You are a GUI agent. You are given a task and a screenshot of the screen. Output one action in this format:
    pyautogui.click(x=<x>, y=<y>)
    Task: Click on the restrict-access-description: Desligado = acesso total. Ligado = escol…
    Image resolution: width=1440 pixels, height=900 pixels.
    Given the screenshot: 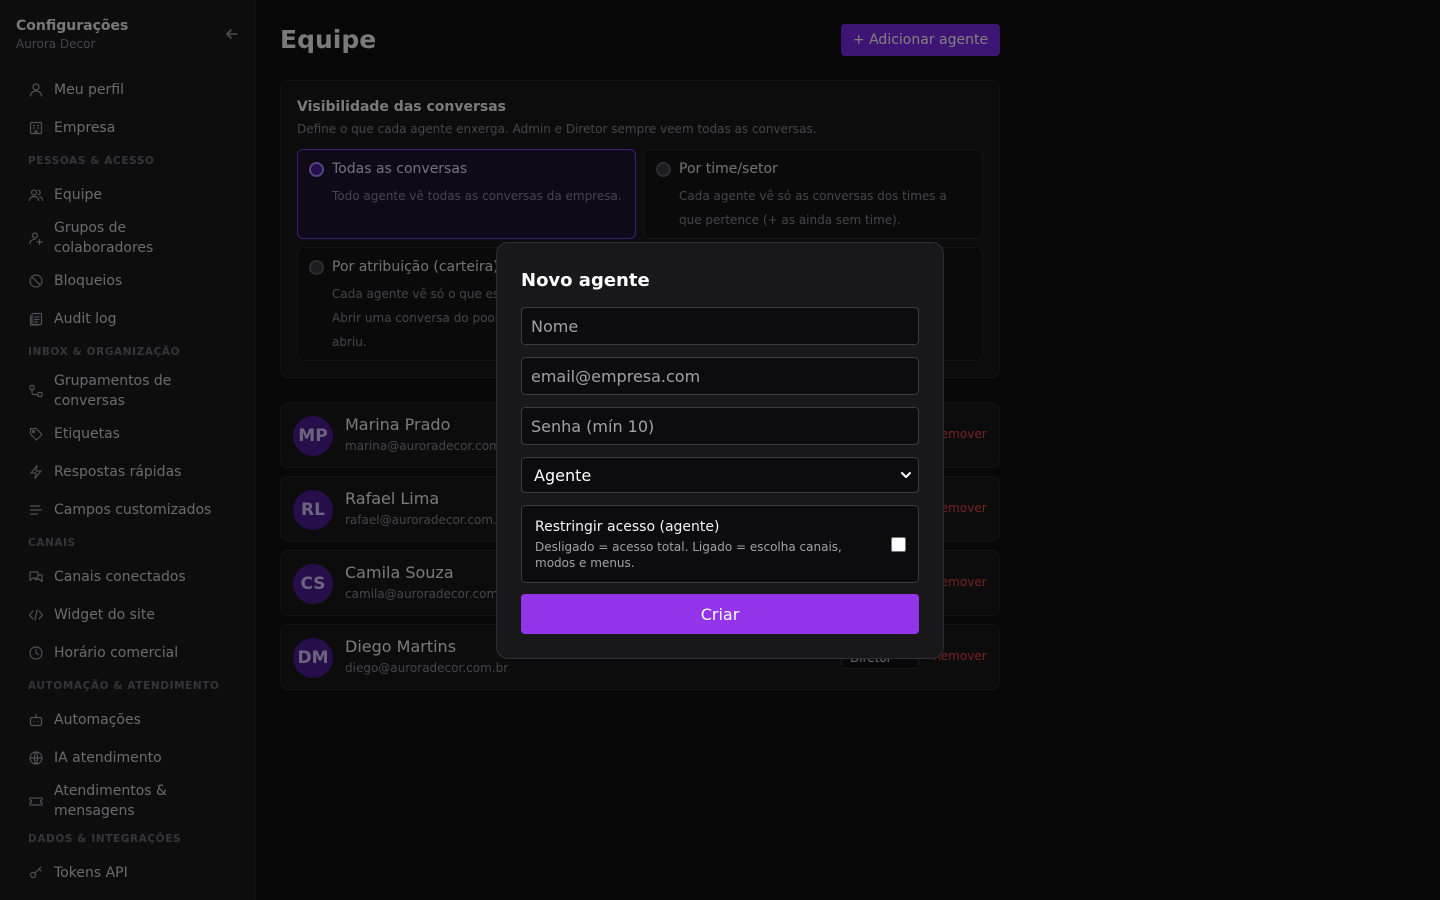 What is the action you would take?
    pyautogui.click(x=688, y=555)
    